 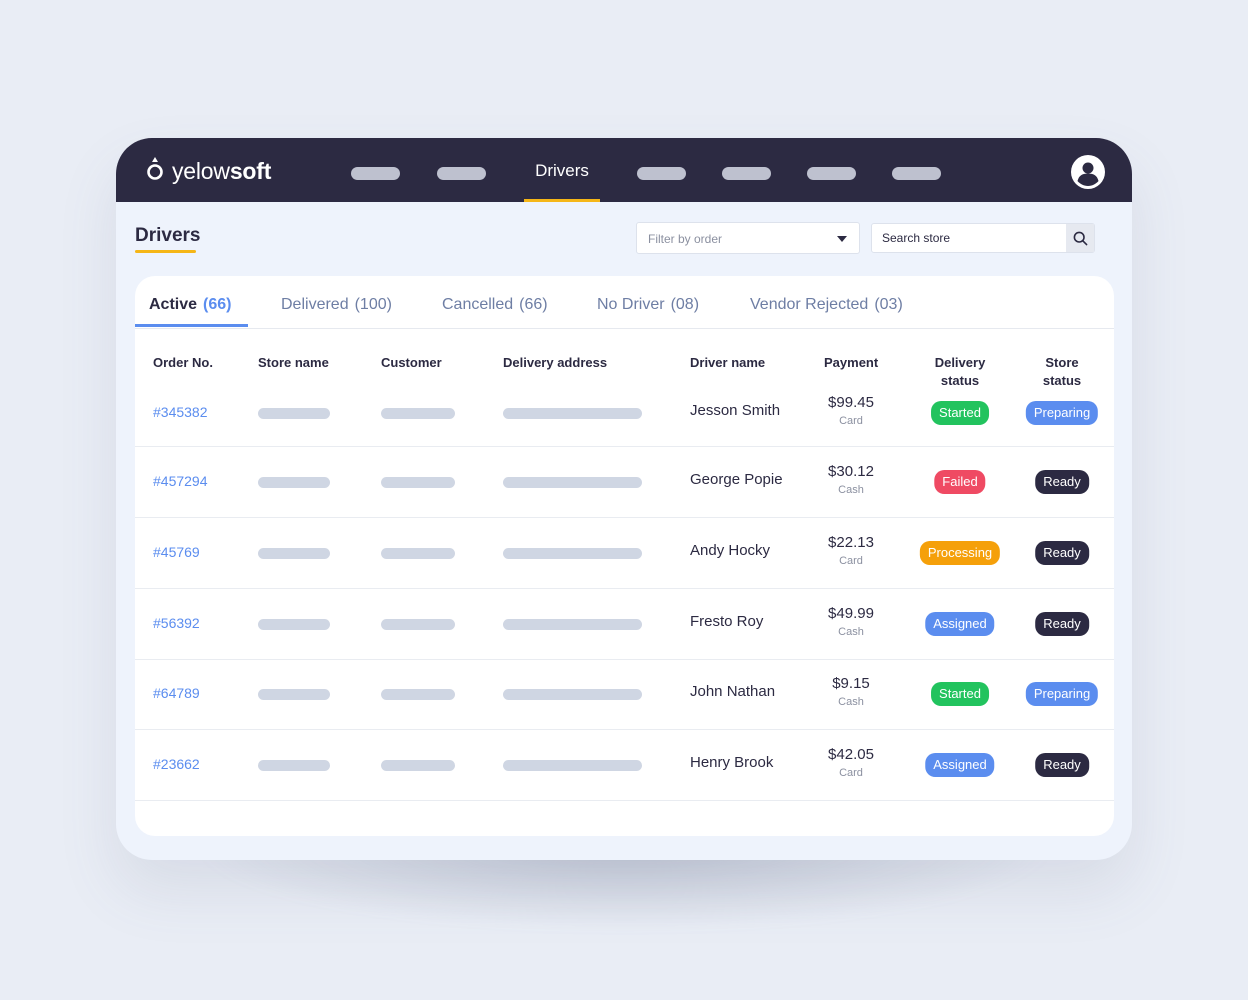 I want to click on search-store-box, so click(x=983, y=238).